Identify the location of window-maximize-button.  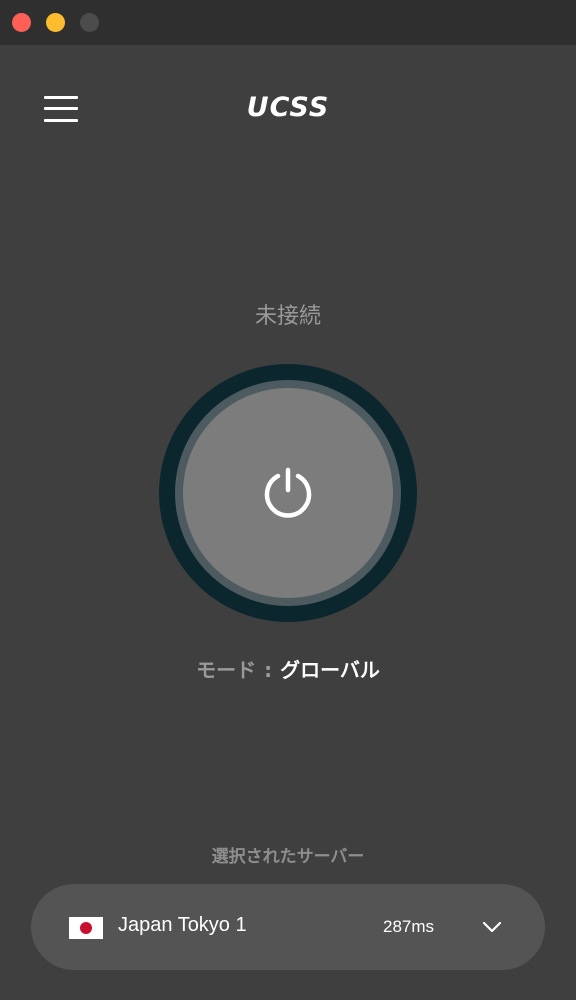
(89, 22).